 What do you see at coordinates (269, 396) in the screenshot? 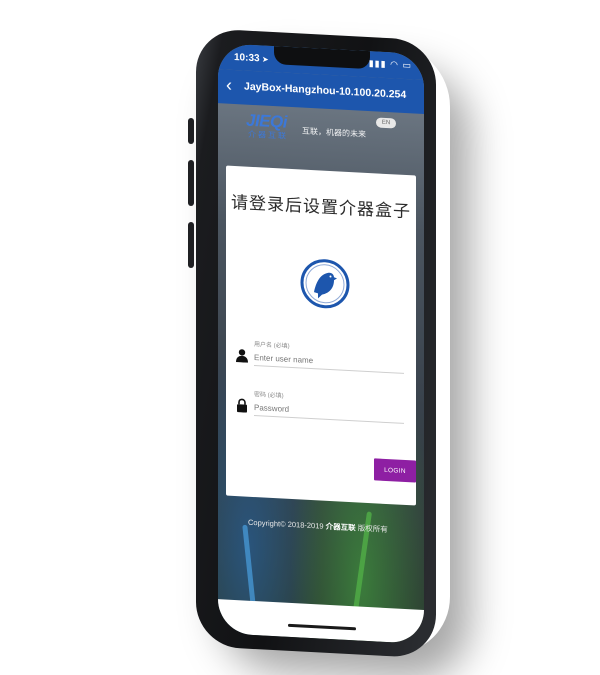
I see `password-label: 密码 (必填)` at bounding box center [269, 396].